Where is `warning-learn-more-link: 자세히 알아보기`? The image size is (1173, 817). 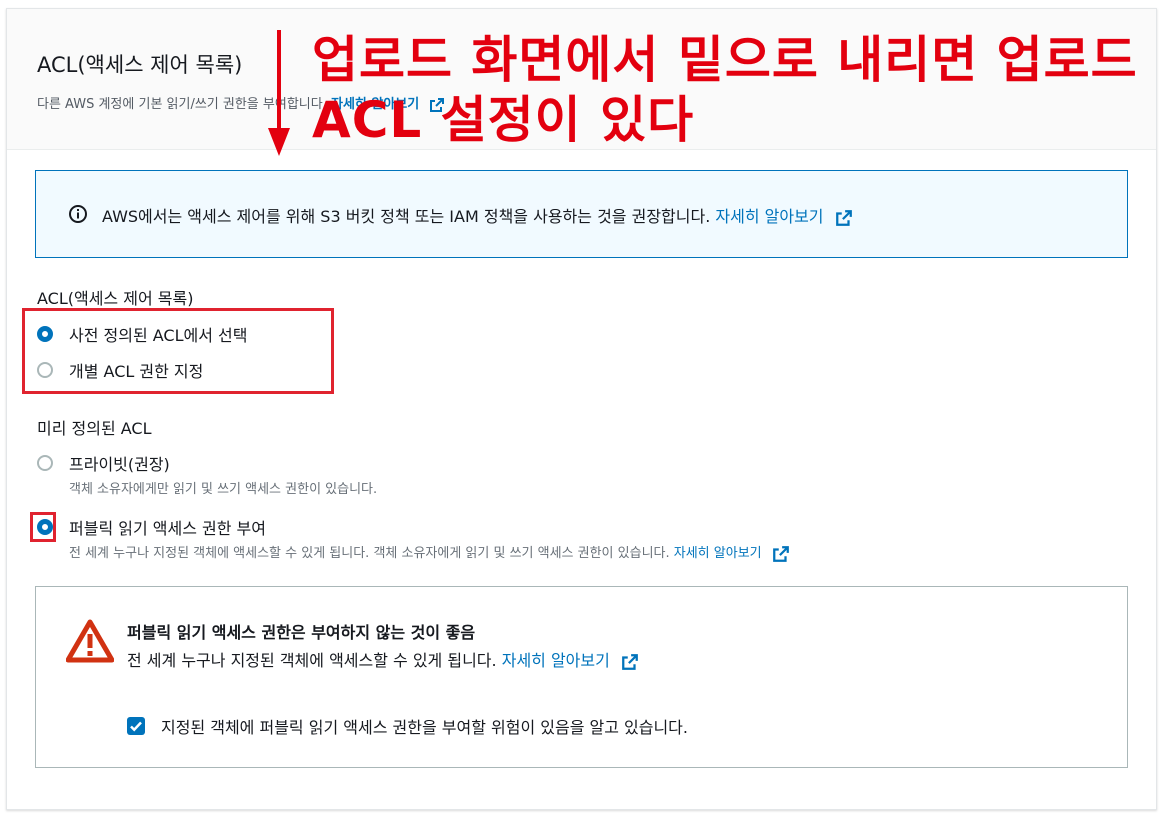 warning-learn-more-link: 자세히 알아보기 is located at coordinates (556, 660).